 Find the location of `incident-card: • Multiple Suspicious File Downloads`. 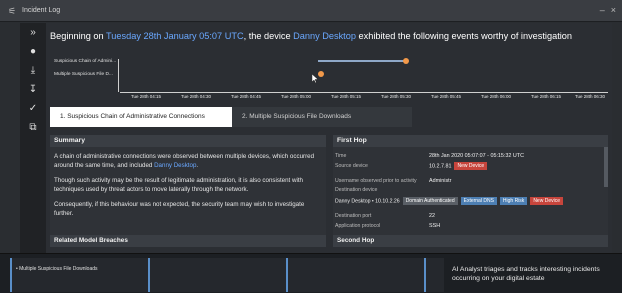

incident-card: • Multiple Suspicious File Downloads is located at coordinates (79, 275).